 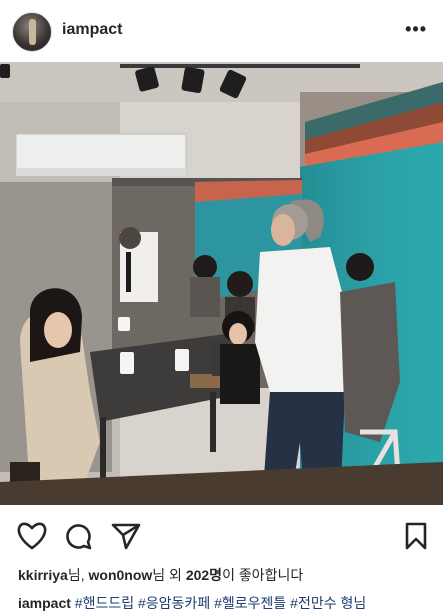 What do you see at coordinates (416, 538) in the screenshot?
I see `bookmark-icon` at bounding box center [416, 538].